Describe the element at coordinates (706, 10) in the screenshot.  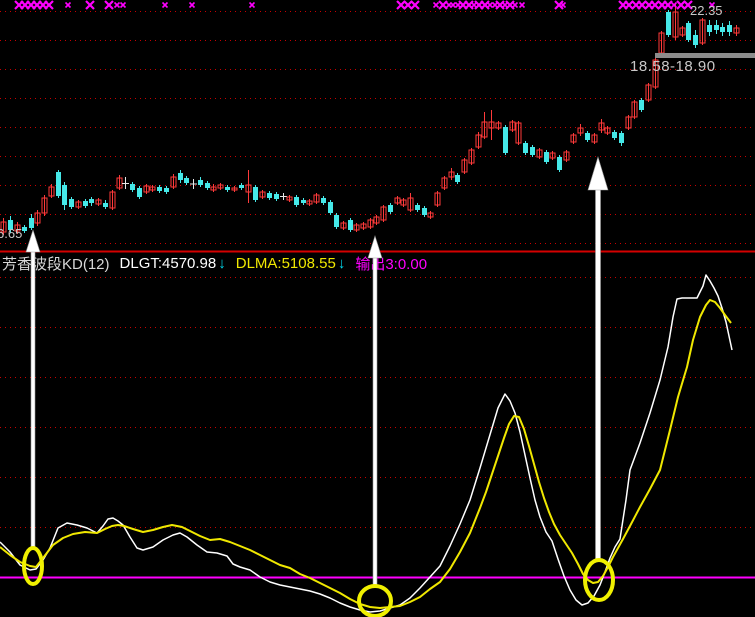
I see `high-price-label: 22.35` at that location.